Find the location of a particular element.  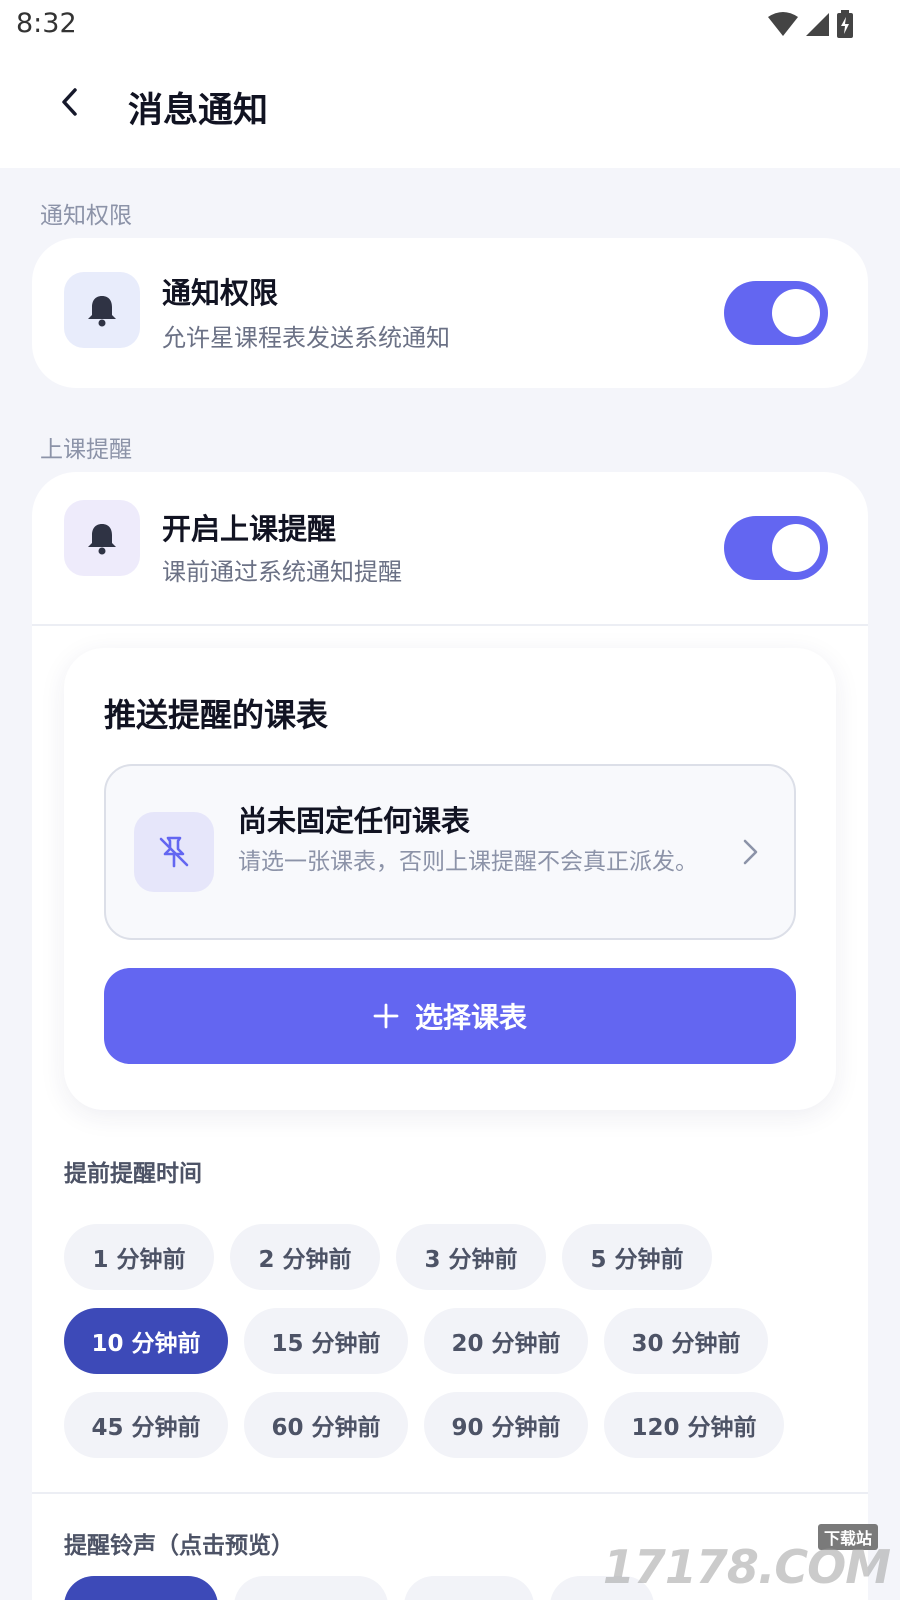

page-title: 消息通知 is located at coordinates (198, 111).